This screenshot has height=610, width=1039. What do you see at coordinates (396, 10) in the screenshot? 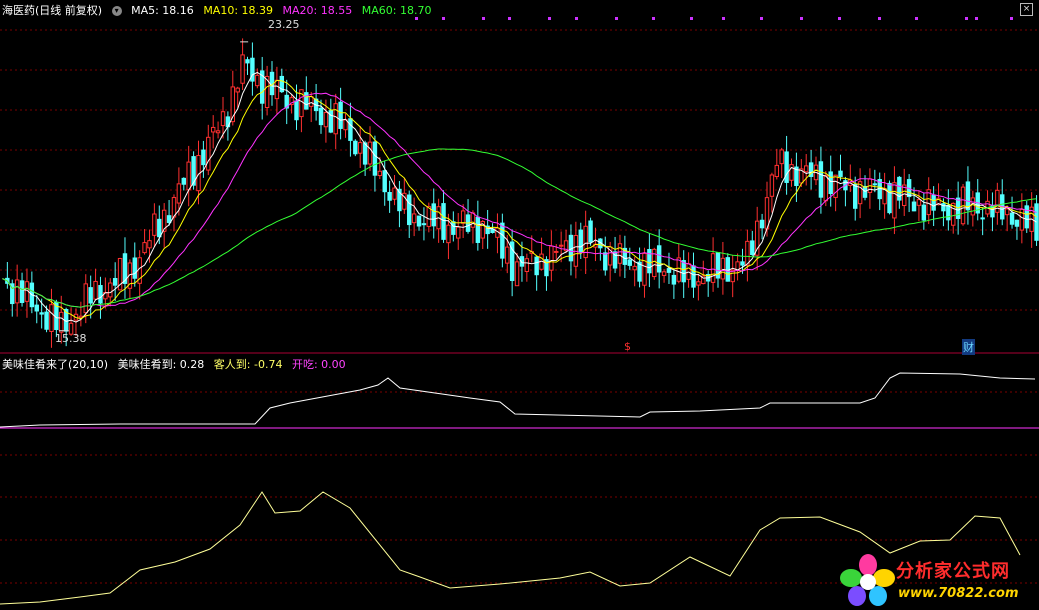
I see `ma60-label: MA60: 18.70` at bounding box center [396, 10].